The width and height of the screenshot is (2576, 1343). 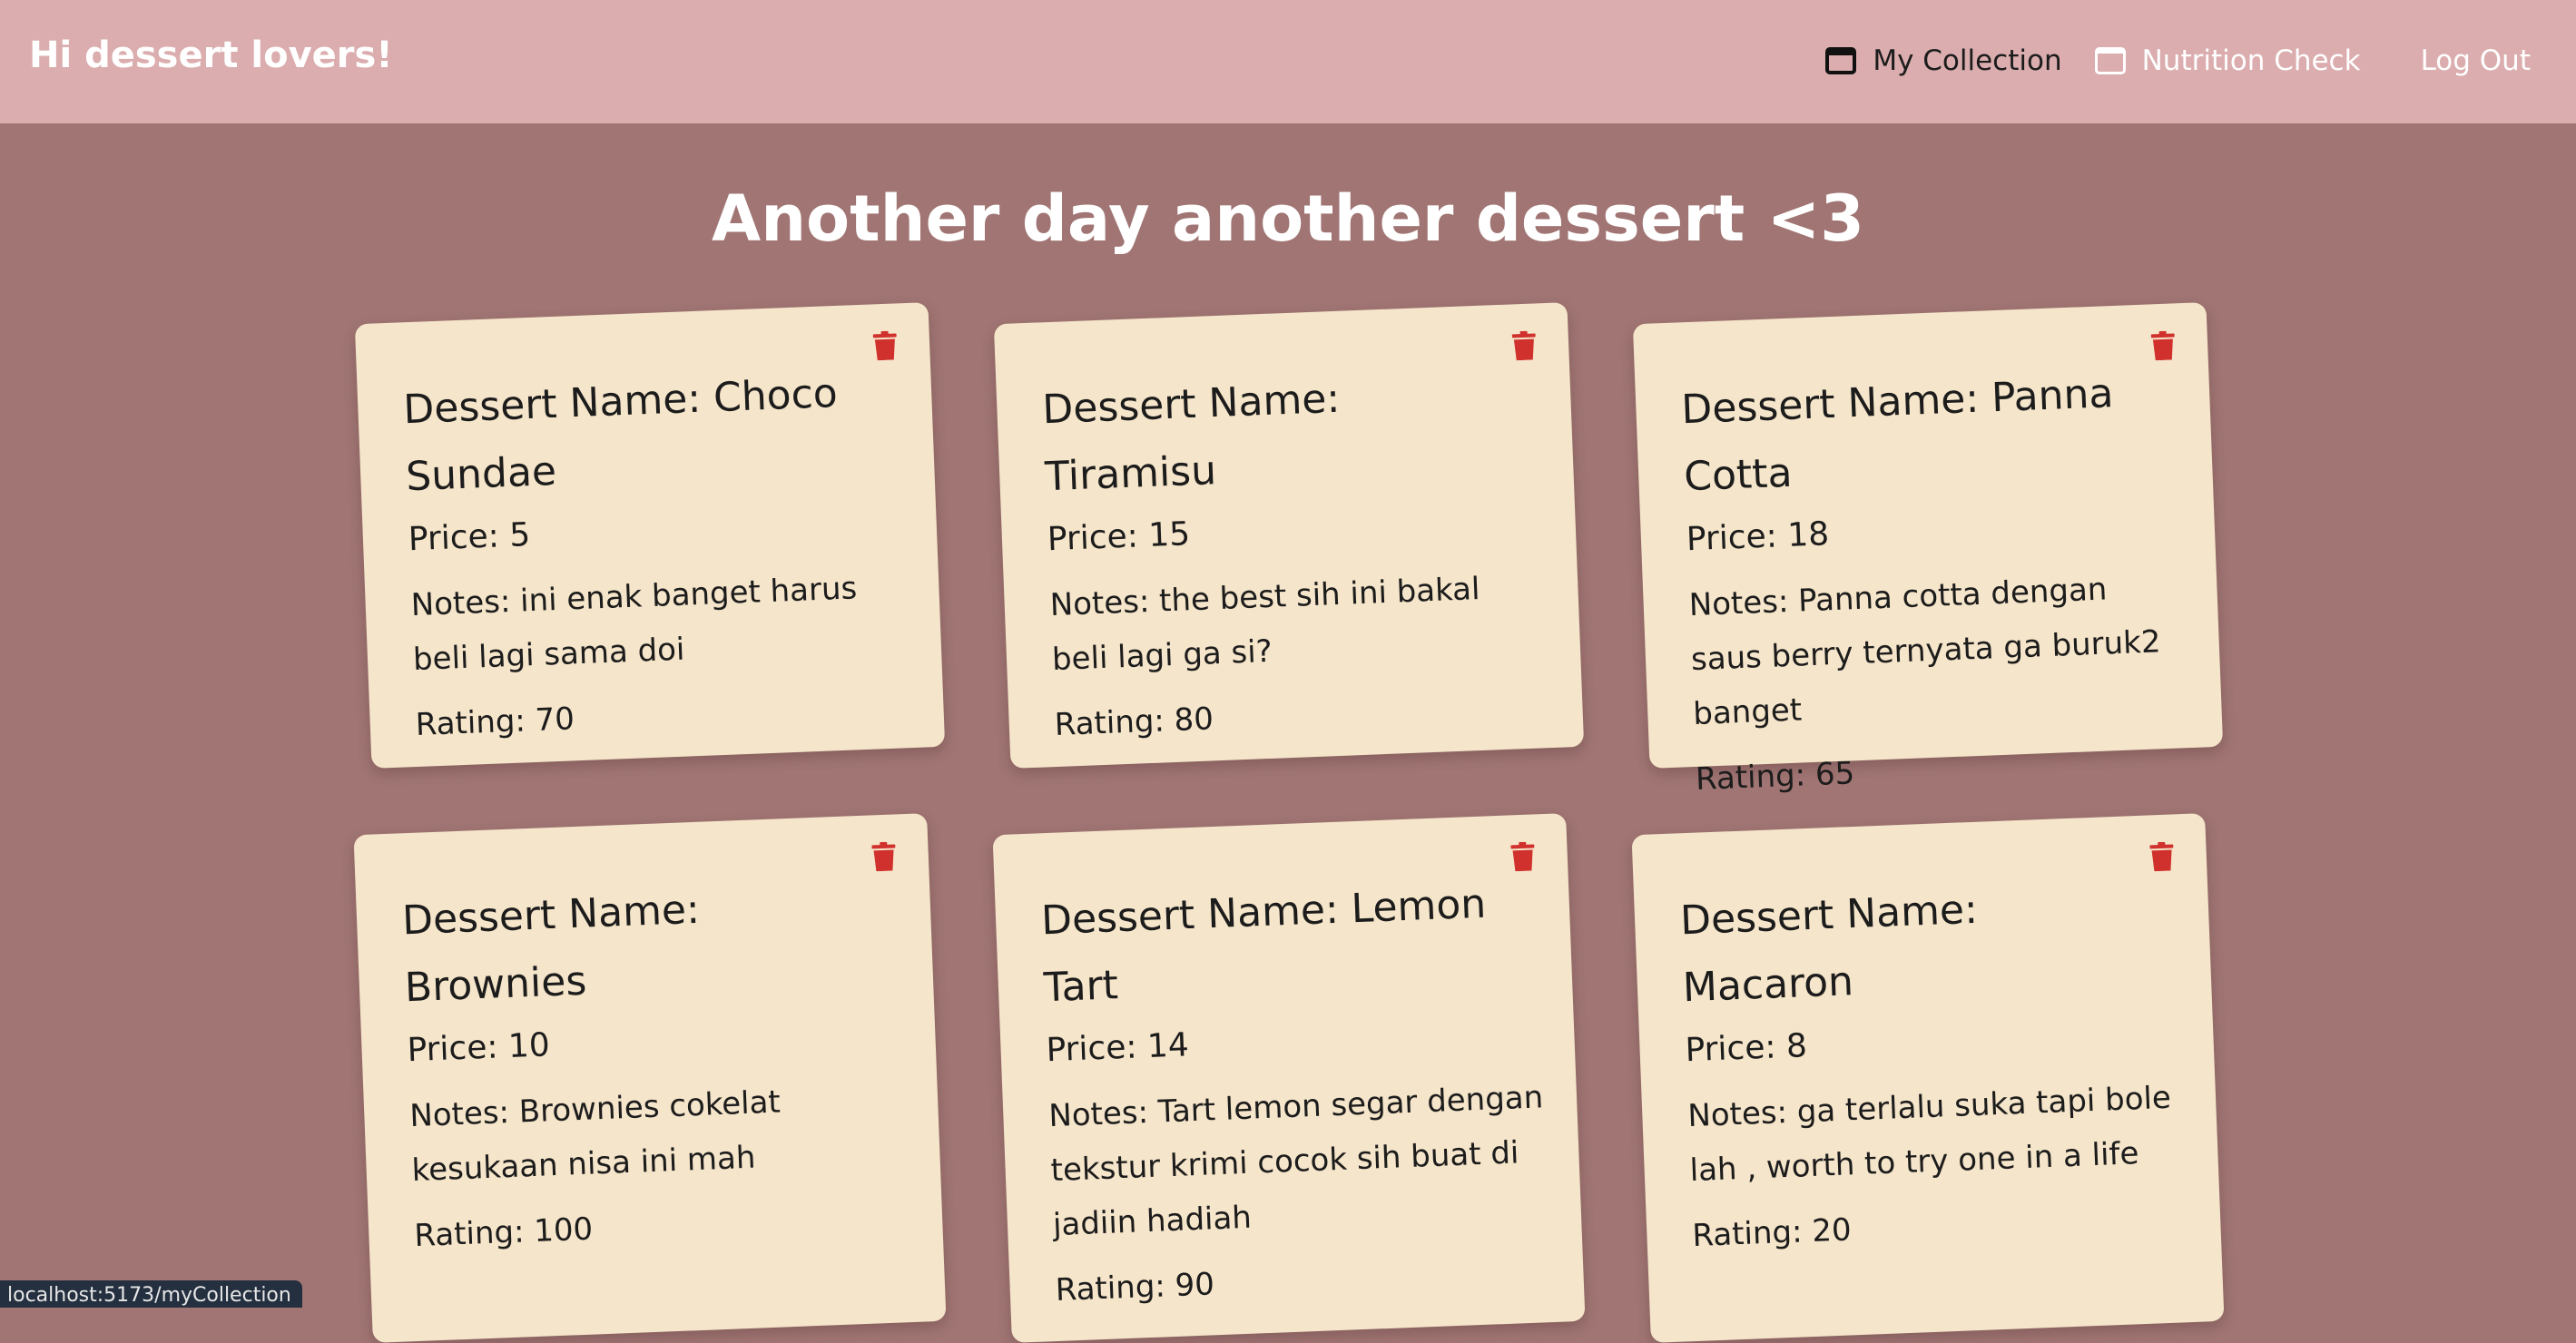 I want to click on dessert-price: Price: 5, so click(x=656, y=530).